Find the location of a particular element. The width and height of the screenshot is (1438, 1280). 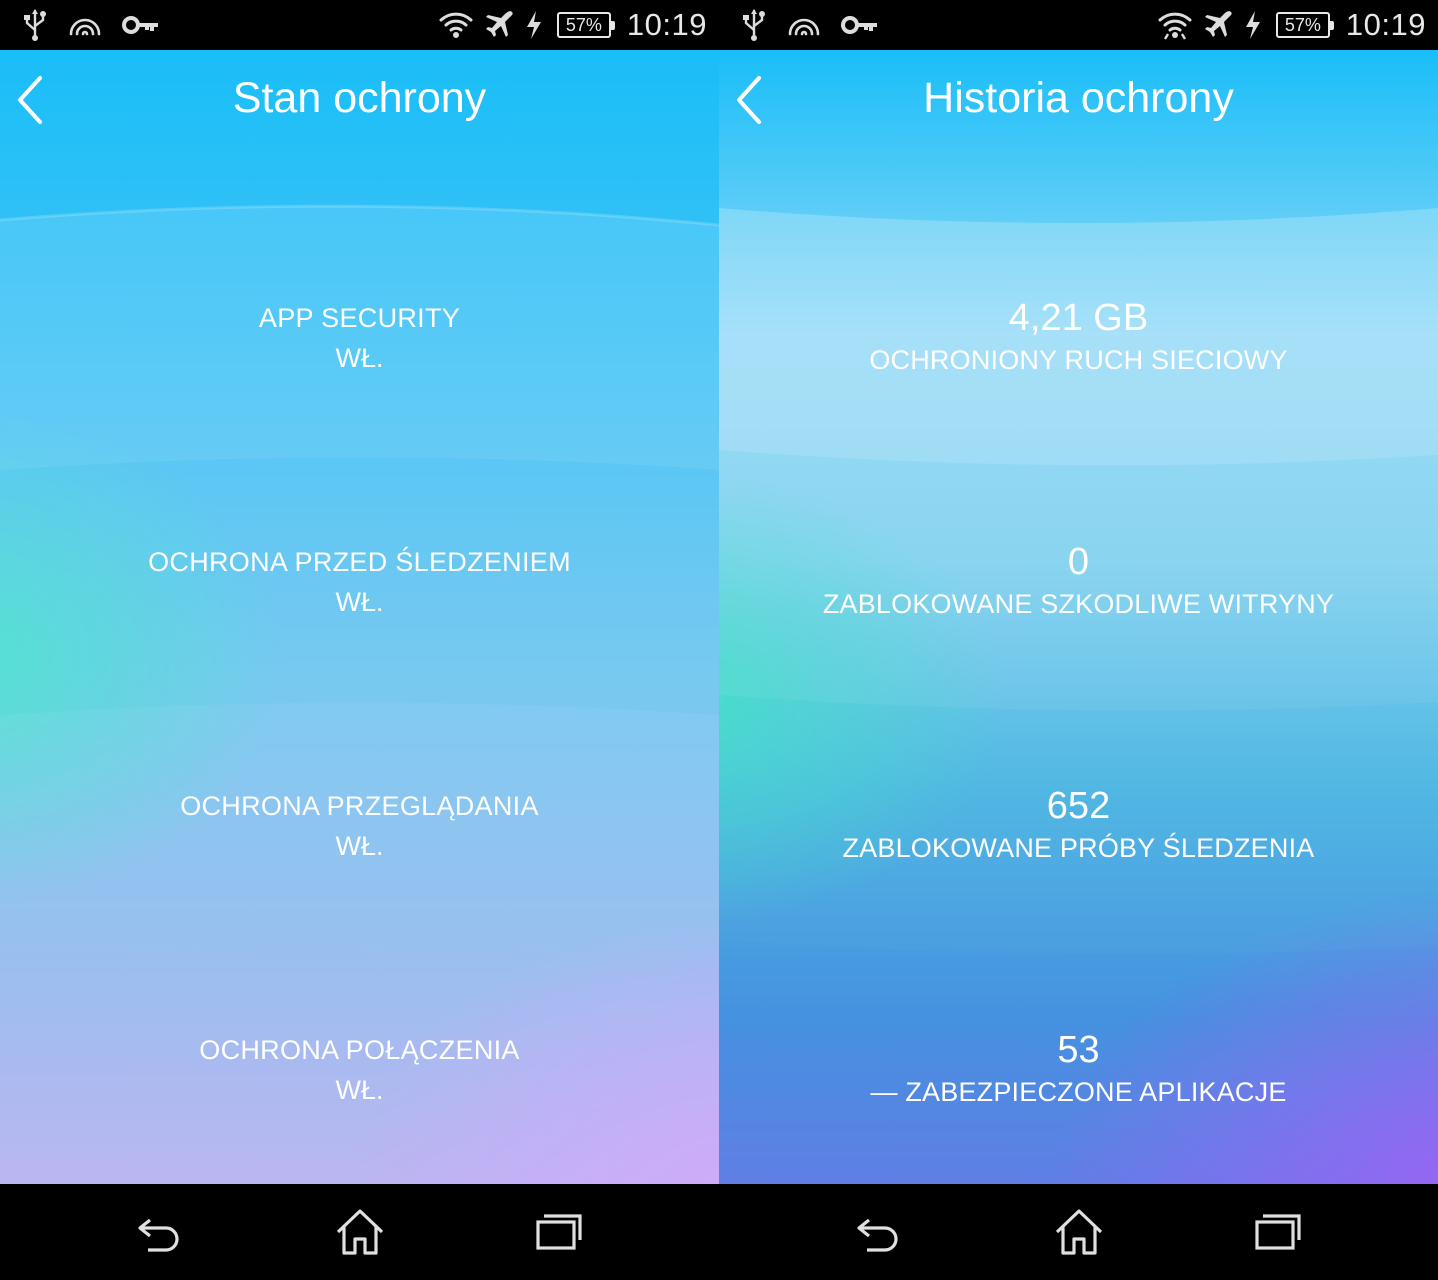

top-app-bar: Stan ochrony is located at coordinates (359, 100).